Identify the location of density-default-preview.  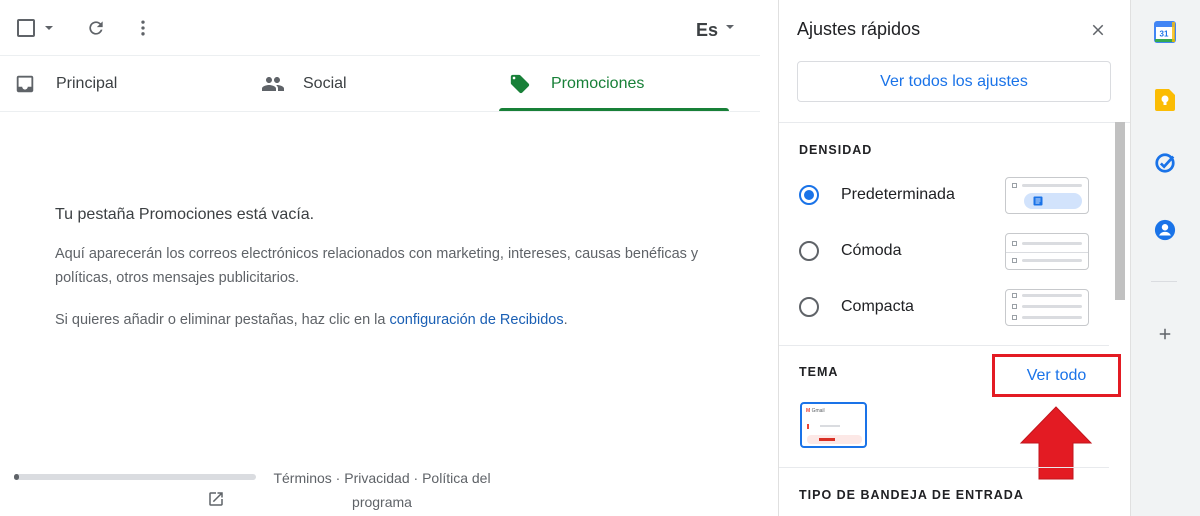
(1047, 195).